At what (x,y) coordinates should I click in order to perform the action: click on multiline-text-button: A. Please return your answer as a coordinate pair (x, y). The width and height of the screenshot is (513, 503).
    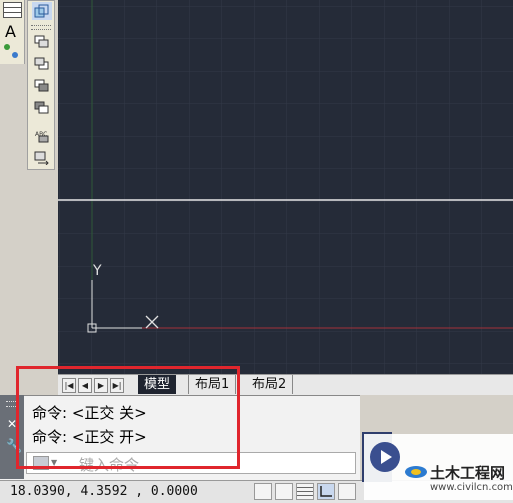
    Looking at the image, I should click on (10, 31).